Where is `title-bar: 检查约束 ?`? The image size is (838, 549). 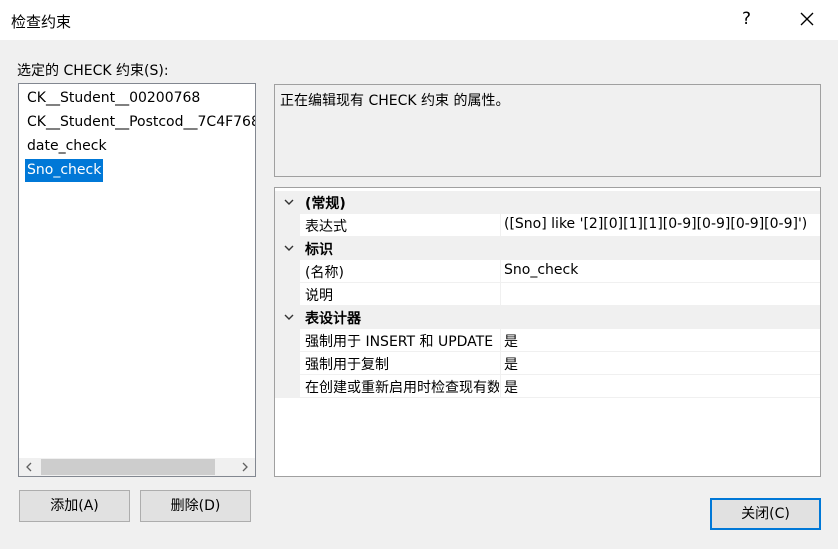
title-bar: 检查约束 ? is located at coordinates (419, 20).